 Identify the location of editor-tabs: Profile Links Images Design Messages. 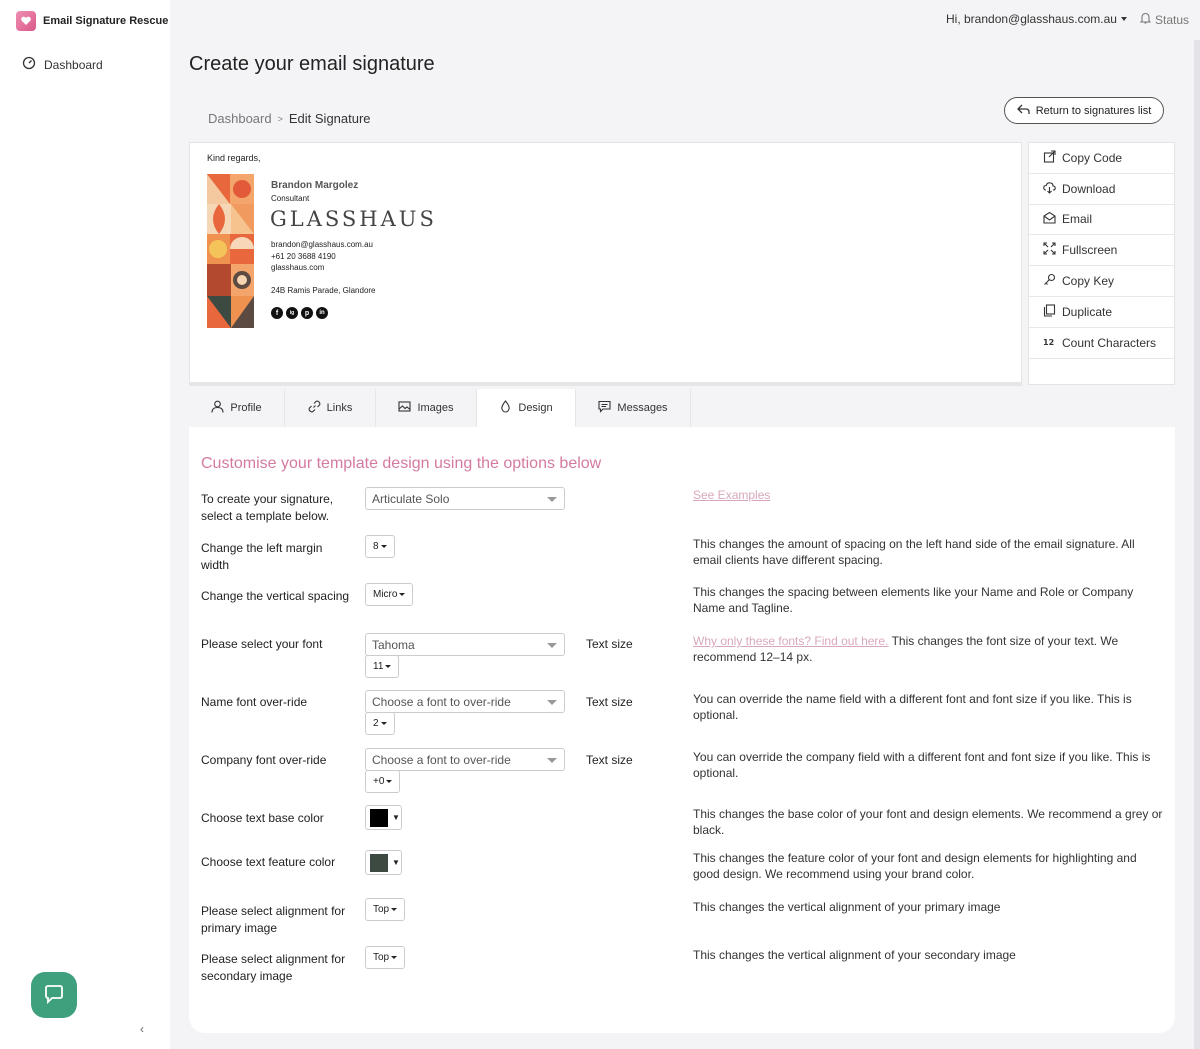
(440, 408).